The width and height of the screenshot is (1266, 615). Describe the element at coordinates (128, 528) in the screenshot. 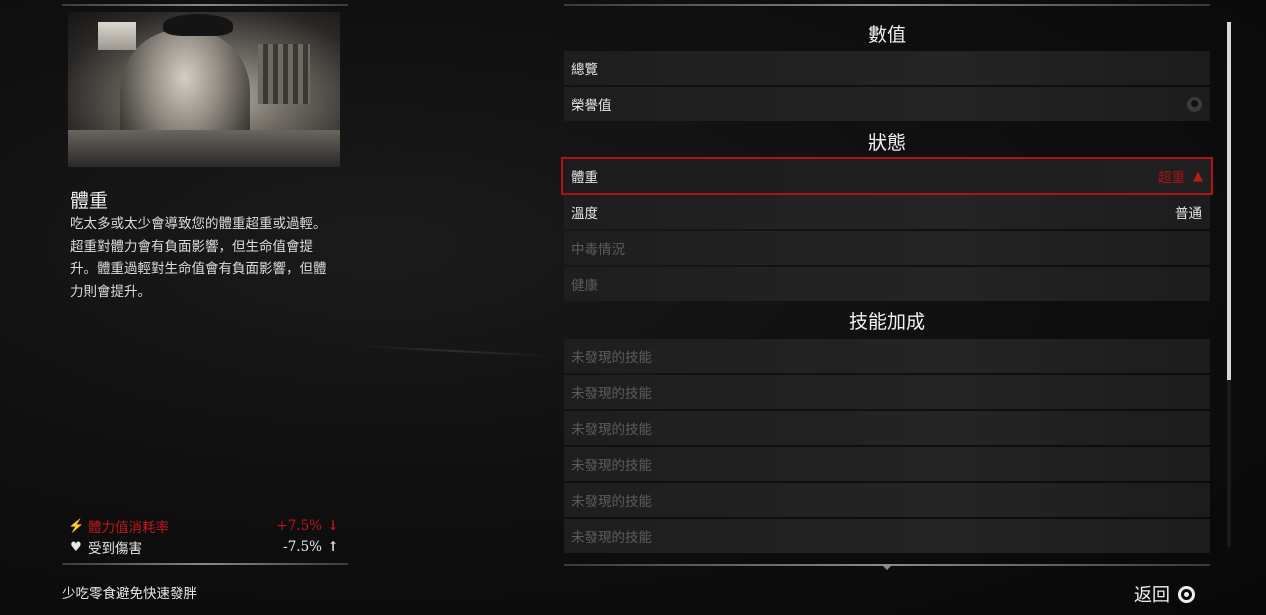

I see `effect-label: 體力值消耗率` at that location.